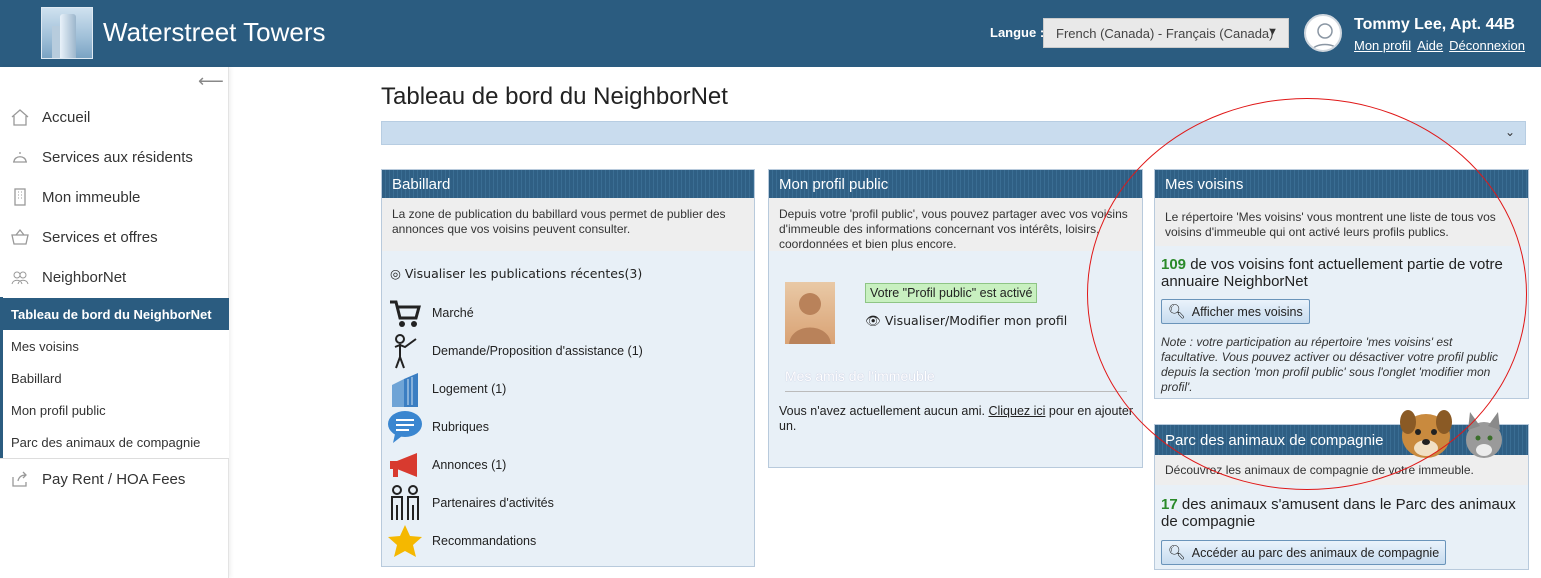 The image size is (1541, 578). I want to click on view-edit-profile-label: Visualiser/Modifier mon profil, so click(976, 320).